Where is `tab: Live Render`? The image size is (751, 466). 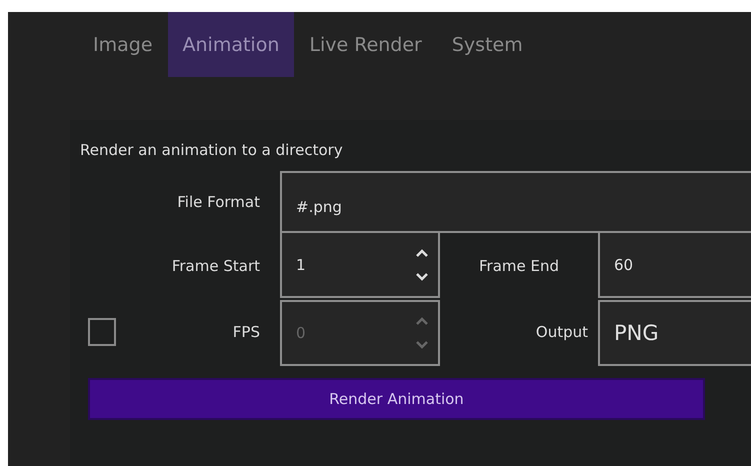
tab: Live Render is located at coordinates (365, 44).